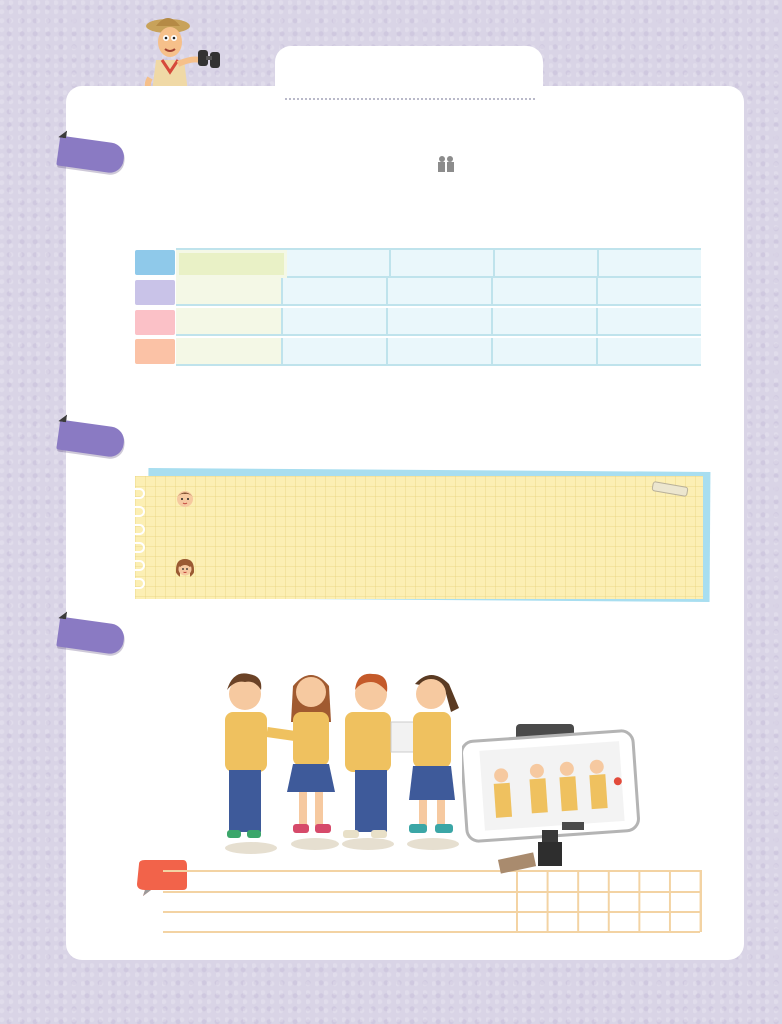 The image size is (782, 1024). What do you see at coordinates (185, 499) in the screenshot?
I see `boy-face-icon` at bounding box center [185, 499].